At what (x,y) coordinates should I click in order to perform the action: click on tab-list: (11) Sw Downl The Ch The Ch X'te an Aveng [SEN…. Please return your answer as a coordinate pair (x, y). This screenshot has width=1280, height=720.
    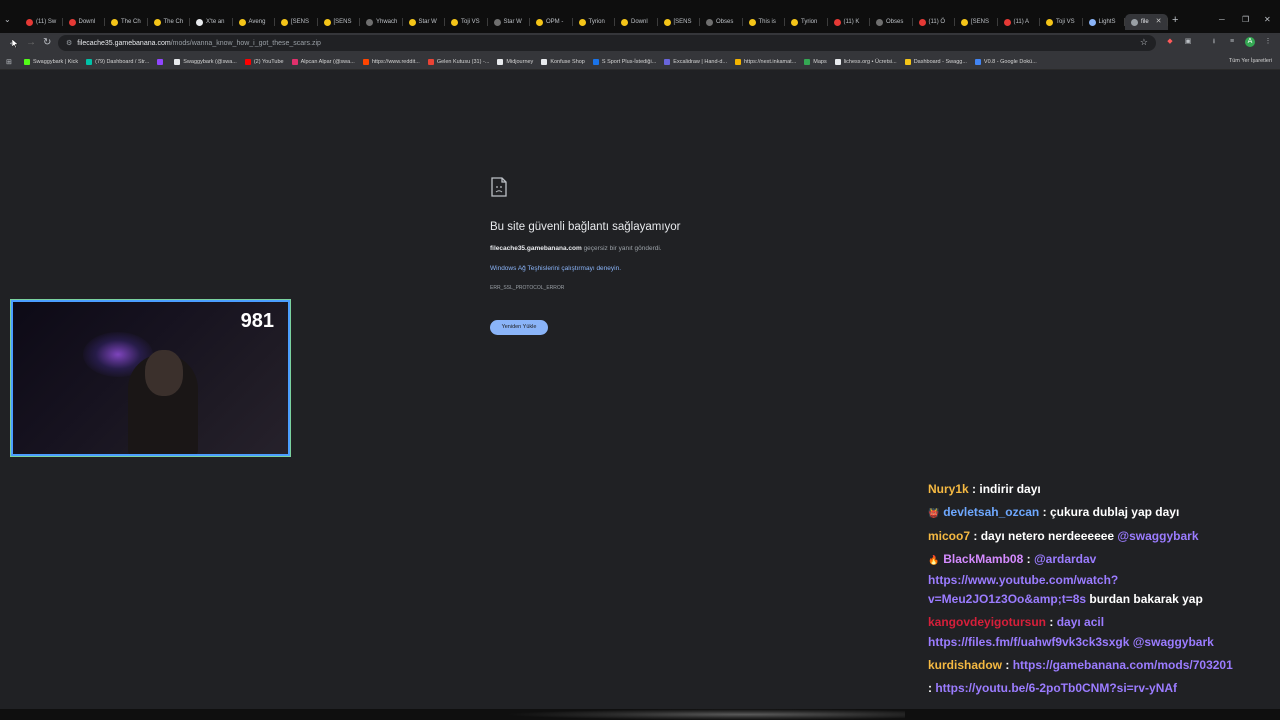
    Looking at the image, I should click on (594, 22).